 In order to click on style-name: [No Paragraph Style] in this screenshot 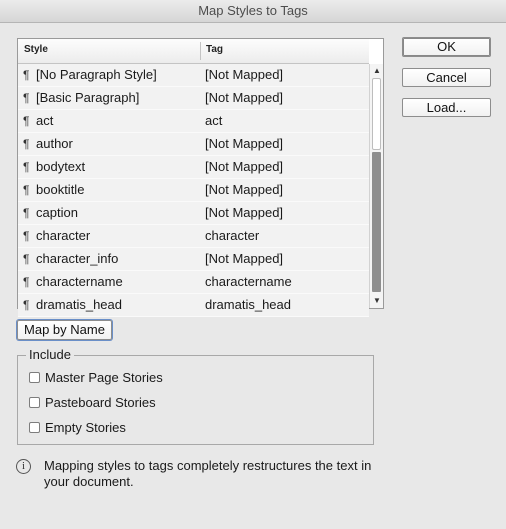, I will do `click(96, 74)`.